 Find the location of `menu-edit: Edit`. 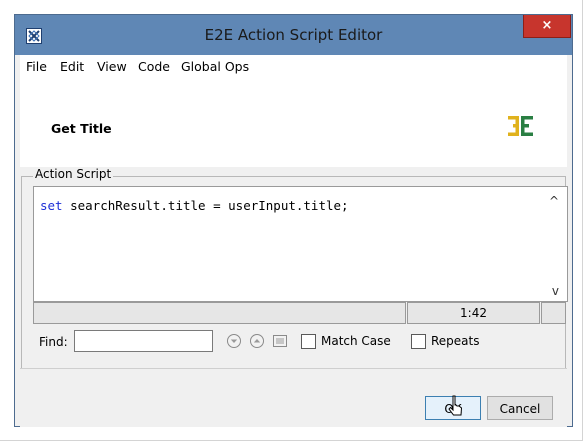

menu-edit: Edit is located at coordinates (72, 66).